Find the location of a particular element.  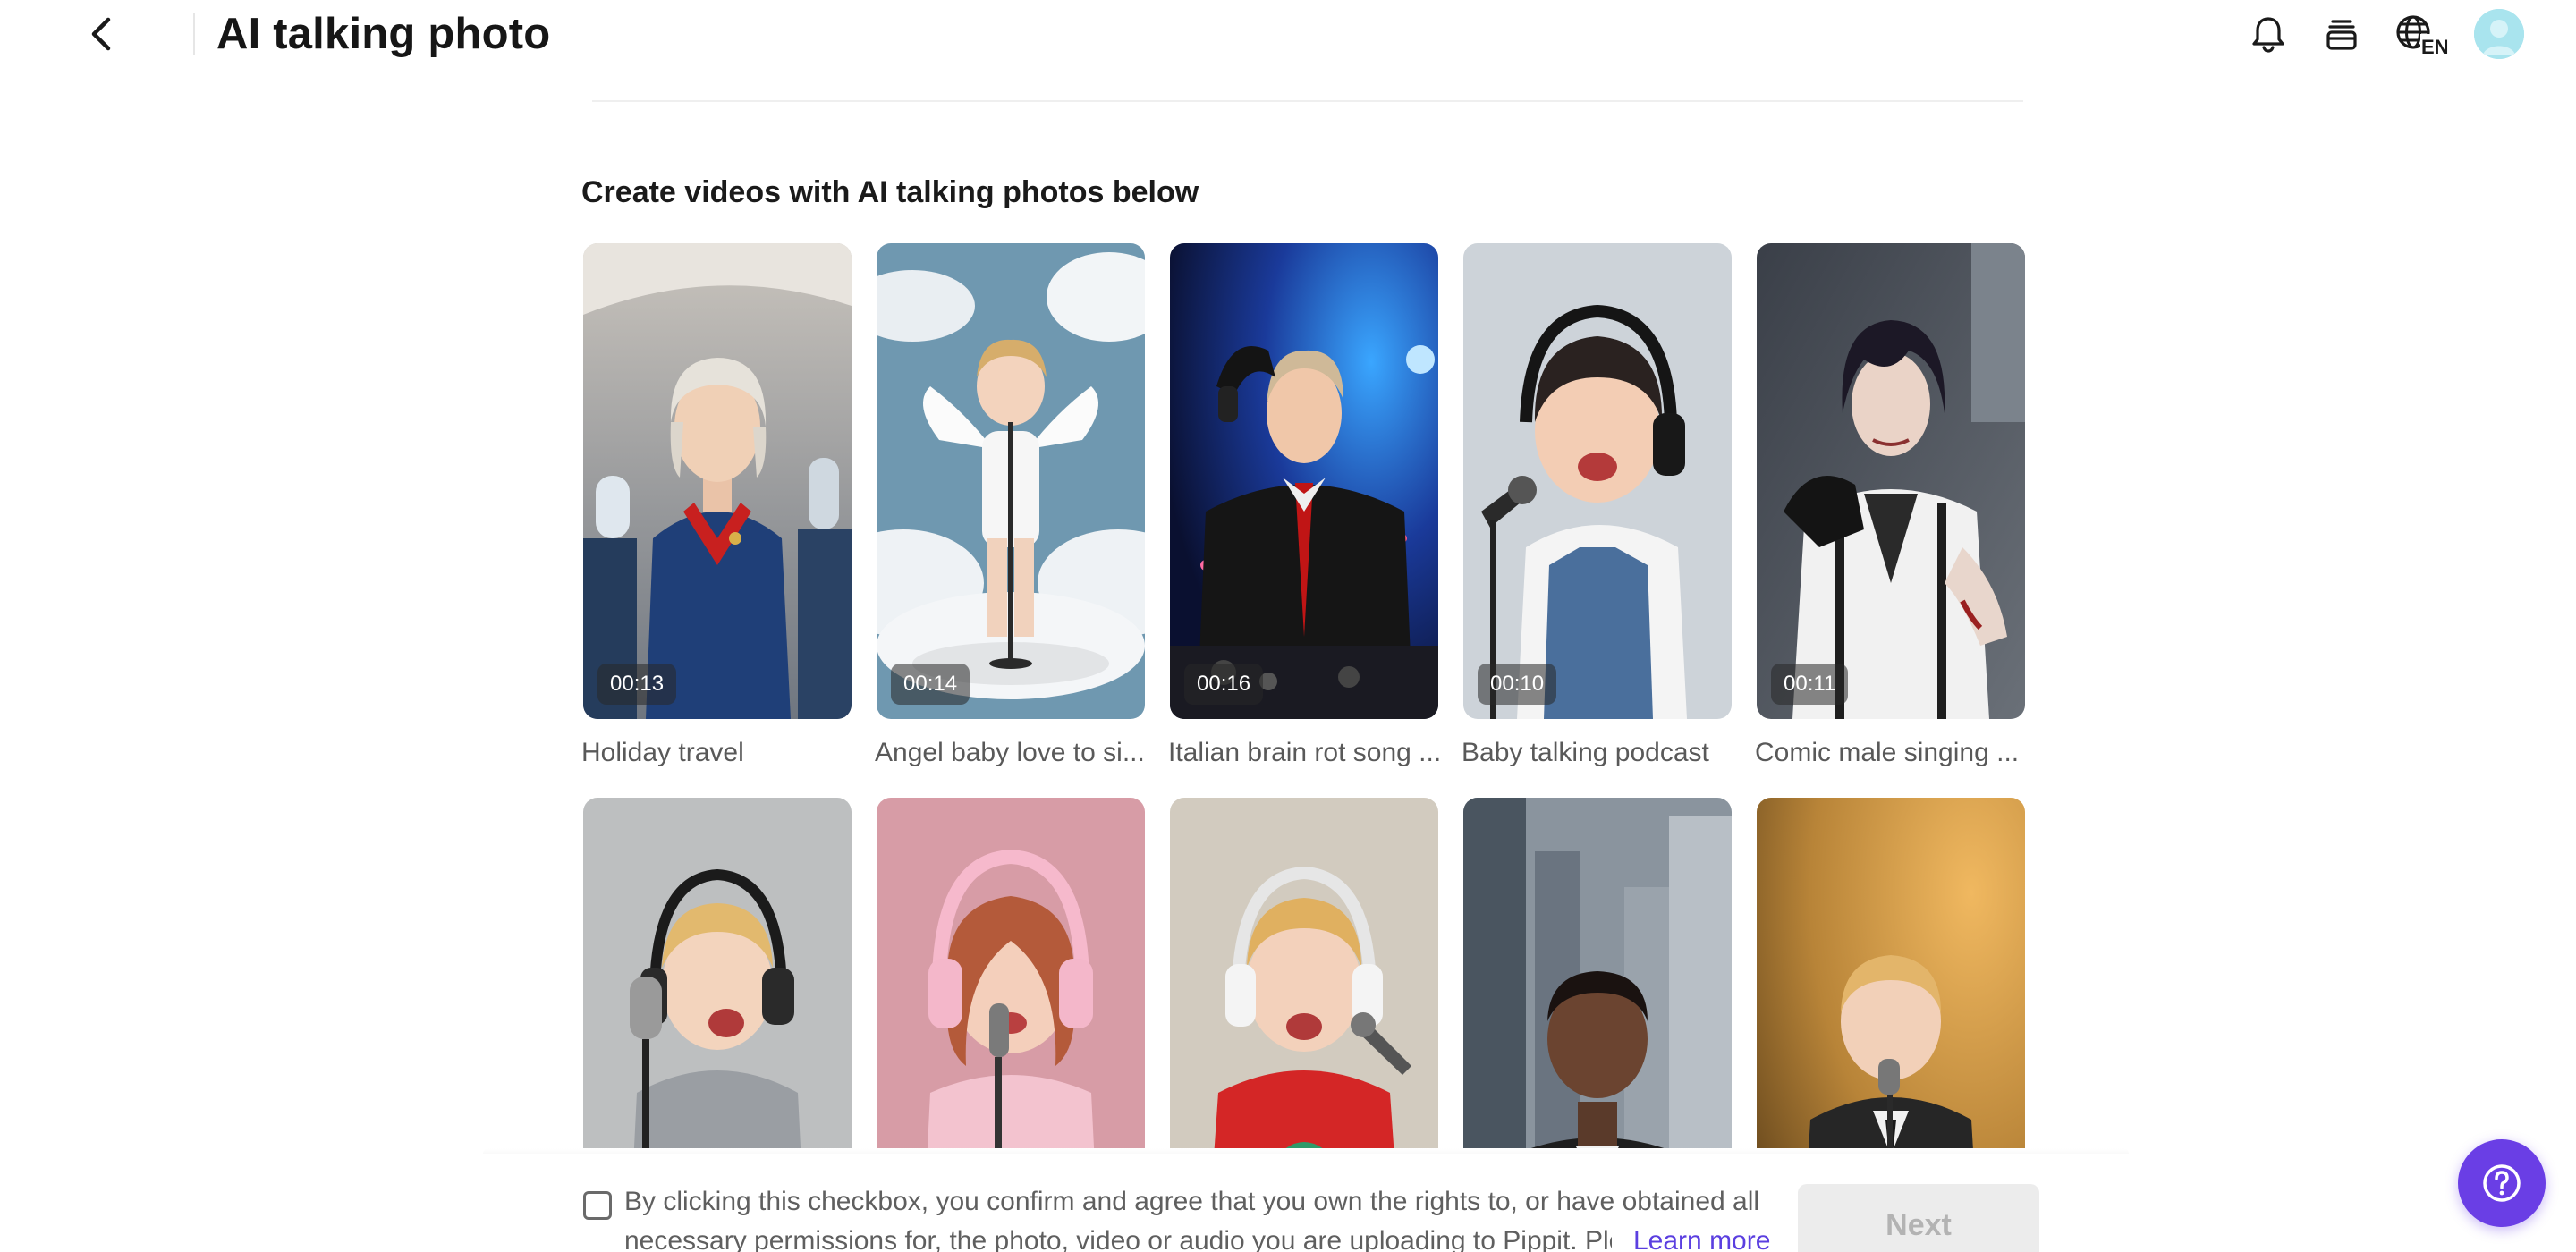

back-button is located at coordinates (101, 34).